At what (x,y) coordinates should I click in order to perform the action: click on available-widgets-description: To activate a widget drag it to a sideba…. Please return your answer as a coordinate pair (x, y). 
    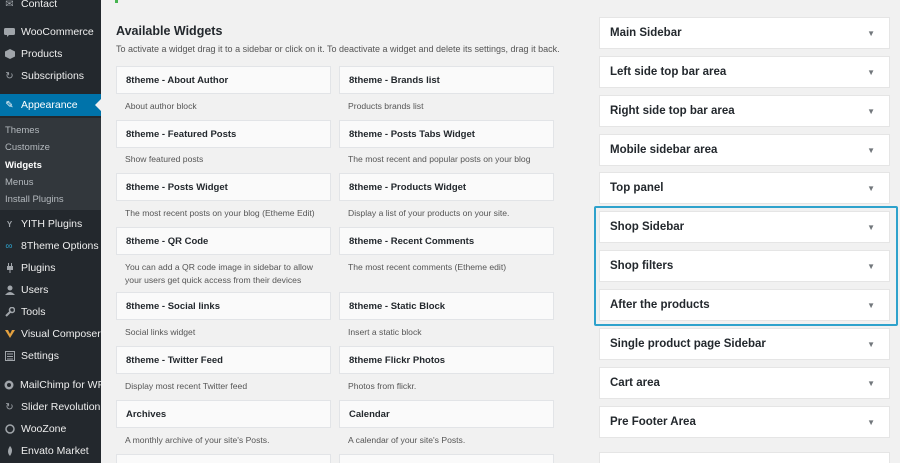
    Looking at the image, I should click on (338, 49).